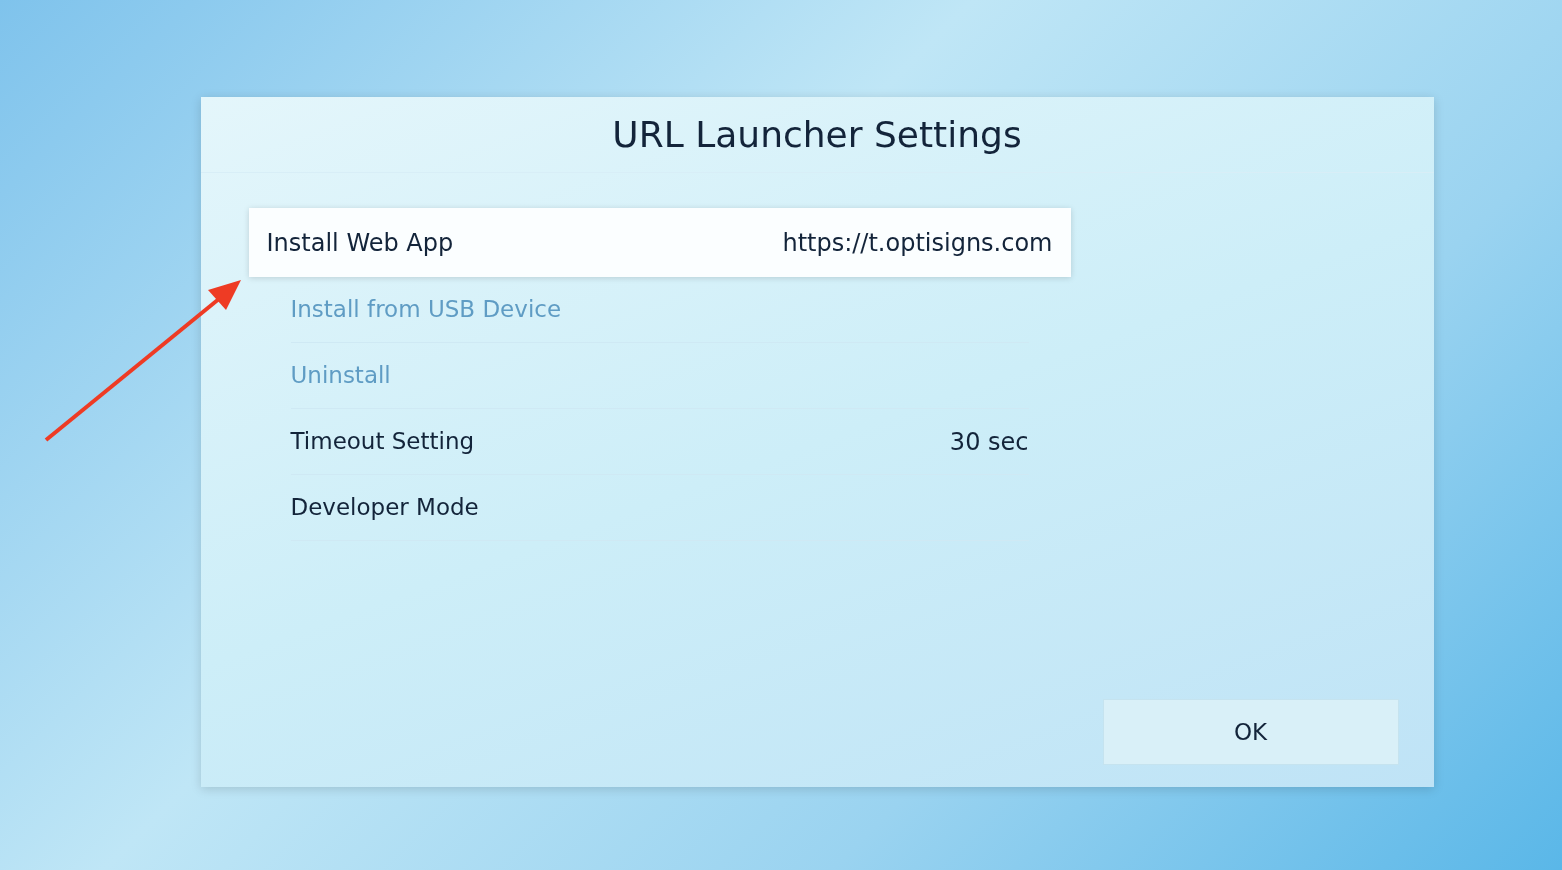 This screenshot has height=870, width=1562. I want to click on ok-button: OK, so click(1250, 732).